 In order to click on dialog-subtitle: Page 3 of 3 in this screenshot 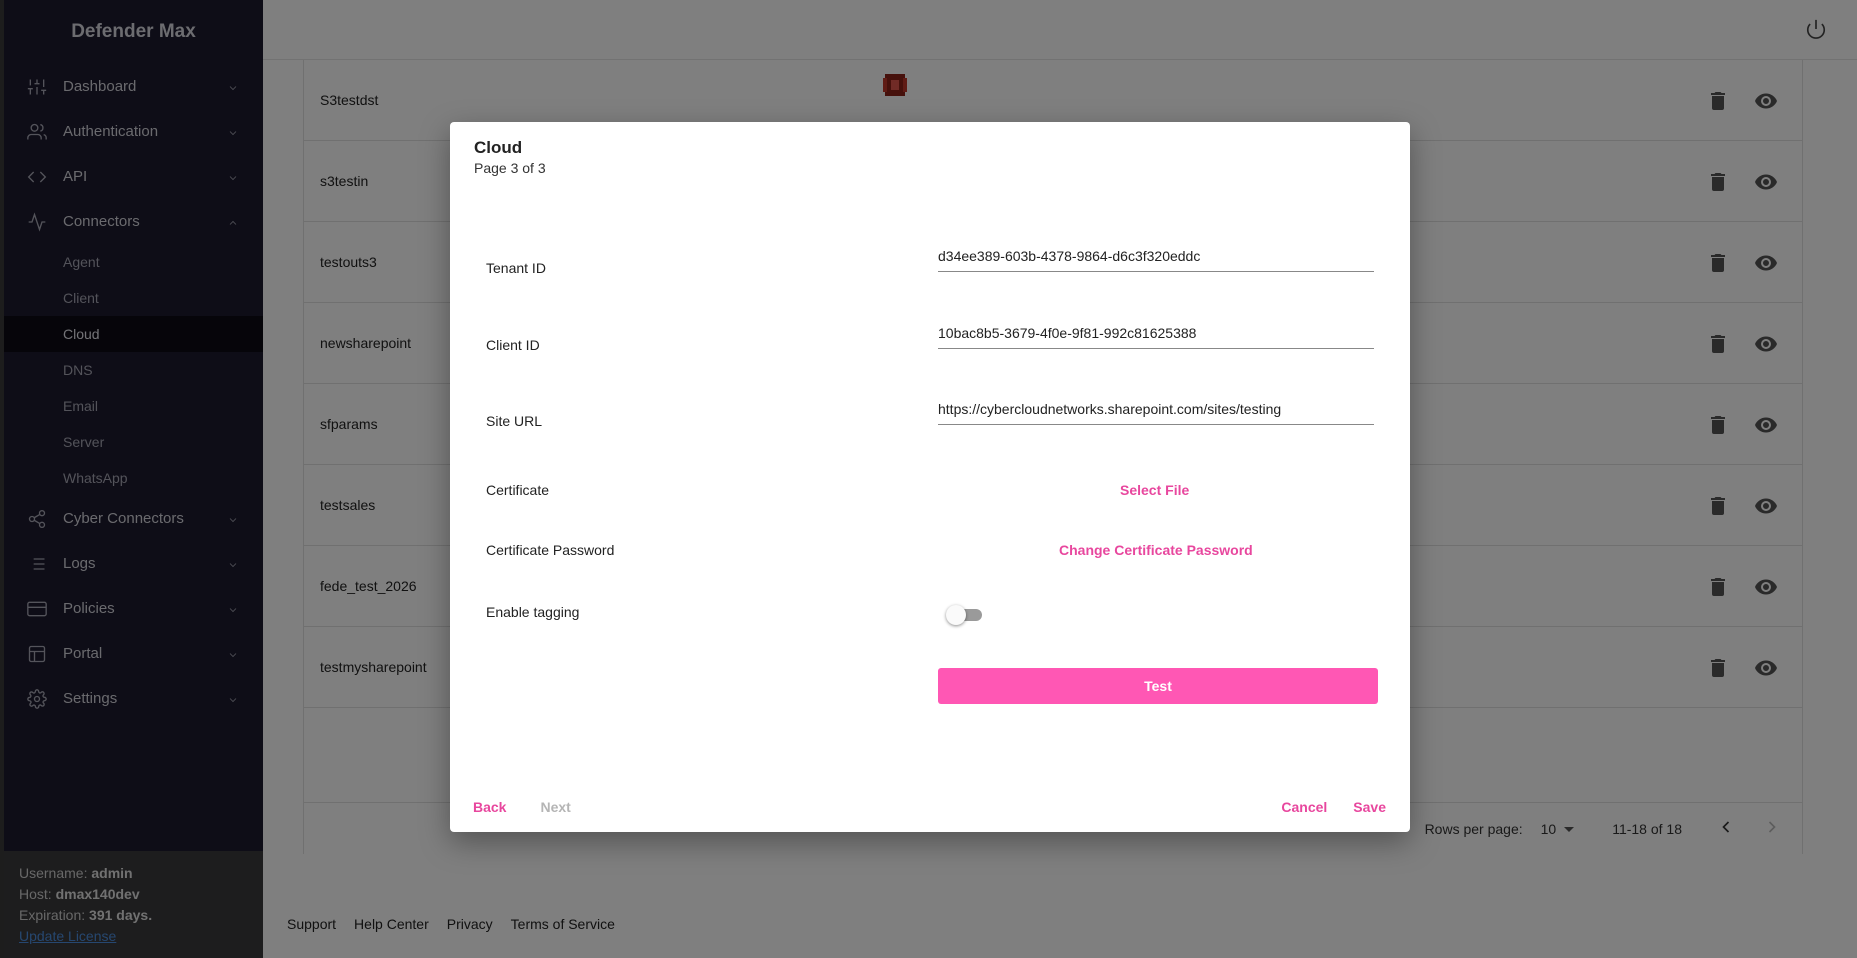, I will do `click(510, 168)`.